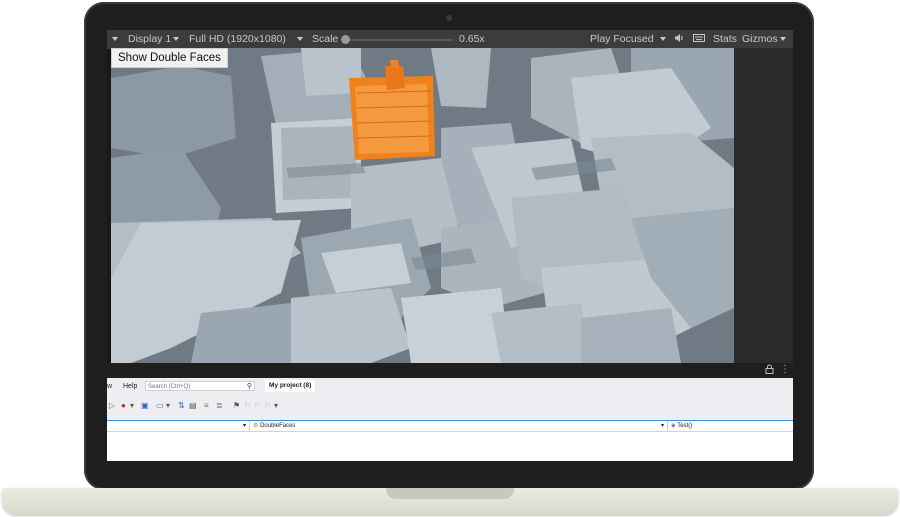 Image resolution: width=900 pixels, height=517 pixels. I want to click on navigation-bar: ▾ ⚙ DoubleFaces ▾ ◈ Test(), so click(450, 426).